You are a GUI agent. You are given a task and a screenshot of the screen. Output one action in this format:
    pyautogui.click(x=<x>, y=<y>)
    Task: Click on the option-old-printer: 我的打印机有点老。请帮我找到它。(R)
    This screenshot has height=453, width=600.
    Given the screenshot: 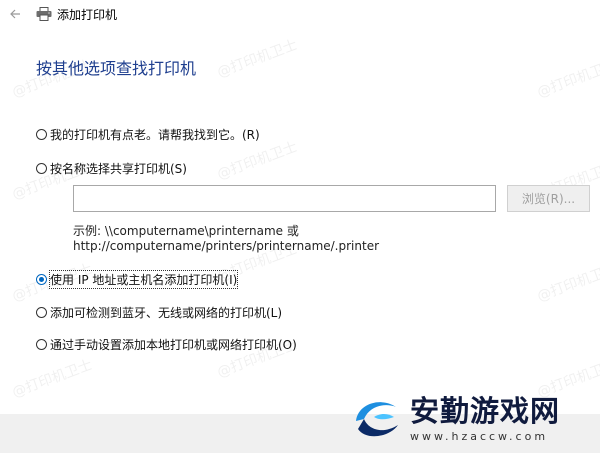 What is the action you would take?
    pyautogui.click(x=148, y=134)
    